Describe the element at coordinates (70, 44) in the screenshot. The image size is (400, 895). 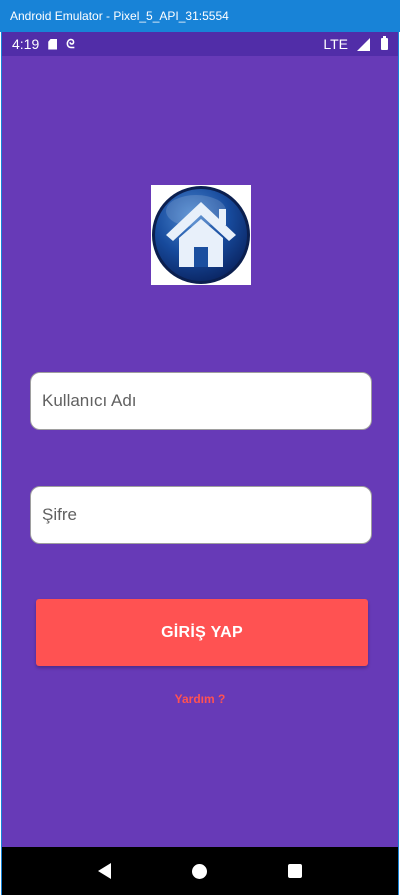
I see `debug-icon: ᘓ` at that location.